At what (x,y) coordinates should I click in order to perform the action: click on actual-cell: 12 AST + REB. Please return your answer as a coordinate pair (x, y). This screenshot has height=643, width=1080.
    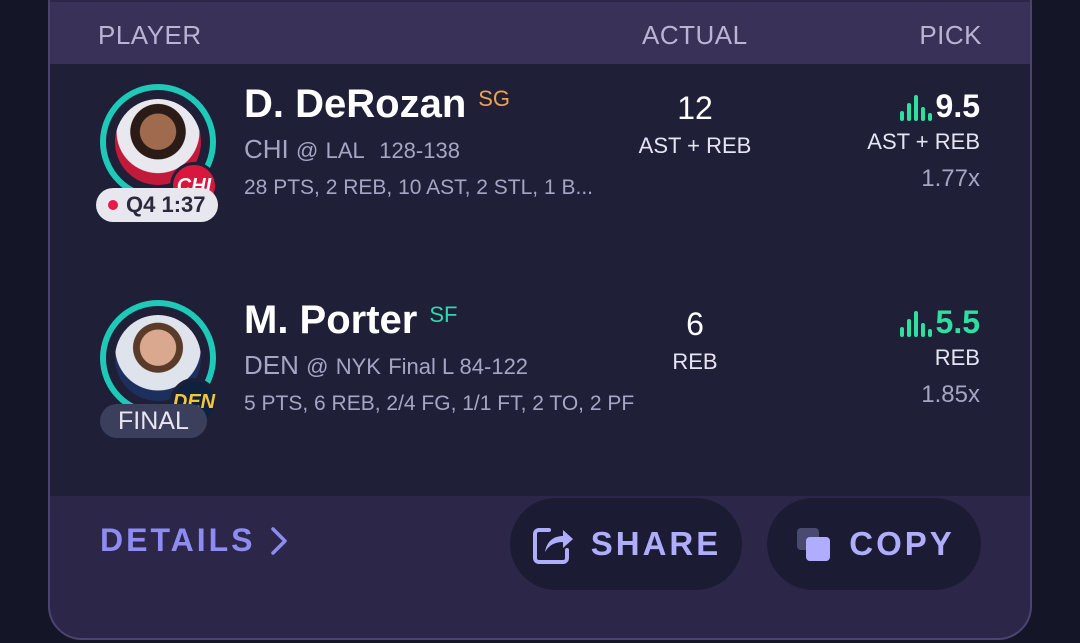
    Looking at the image, I should click on (695, 124).